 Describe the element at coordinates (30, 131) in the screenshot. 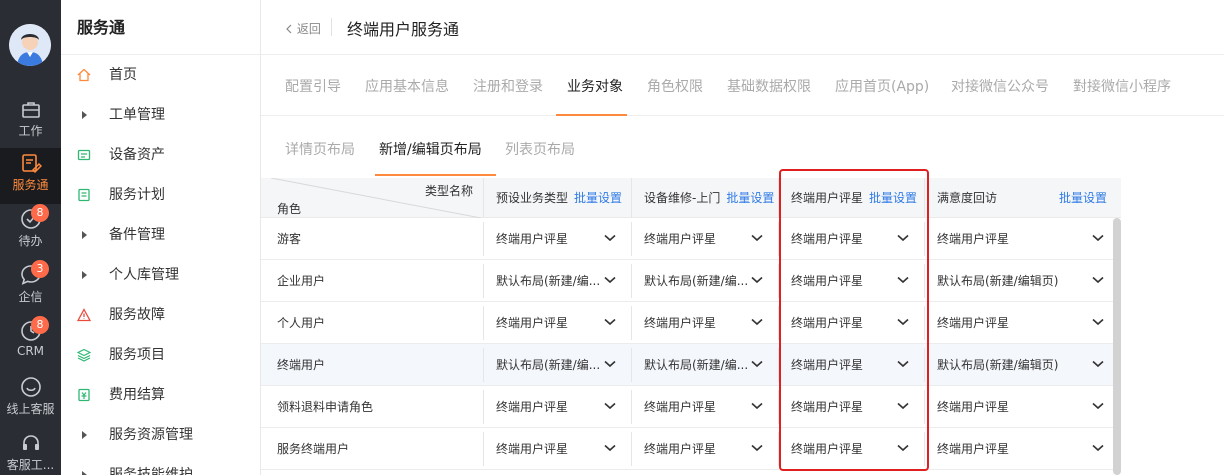

I see `rail-label: 工作` at that location.